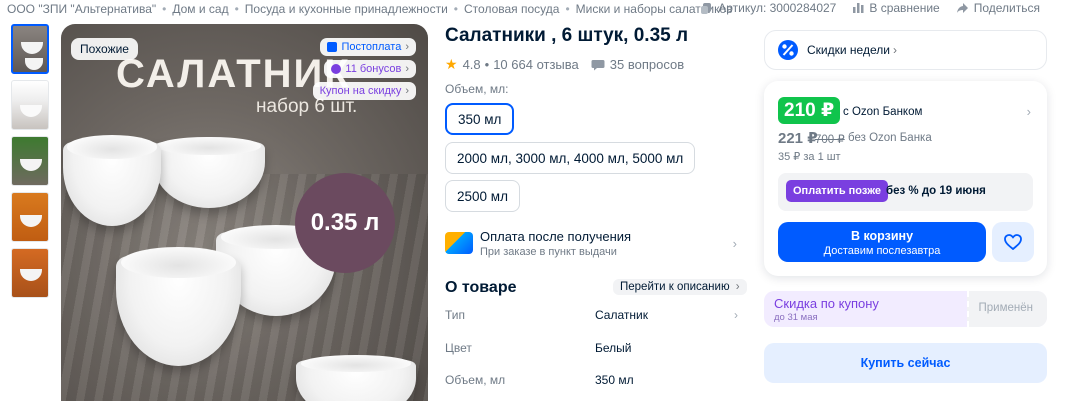 The image size is (1090, 401). Describe the element at coordinates (511, 9) in the screenshot. I see `breadcrumb-item-tableware: Столовая посуда` at that location.